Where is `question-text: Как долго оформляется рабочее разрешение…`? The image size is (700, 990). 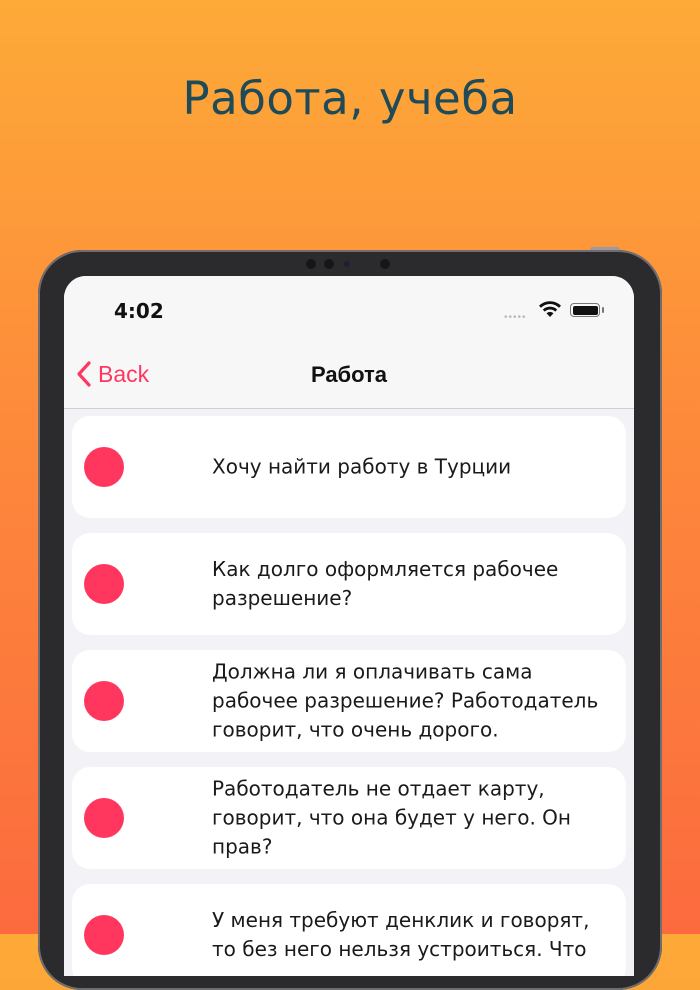
question-text: Как долго оформляется рабочее разрешение… is located at coordinates (385, 583).